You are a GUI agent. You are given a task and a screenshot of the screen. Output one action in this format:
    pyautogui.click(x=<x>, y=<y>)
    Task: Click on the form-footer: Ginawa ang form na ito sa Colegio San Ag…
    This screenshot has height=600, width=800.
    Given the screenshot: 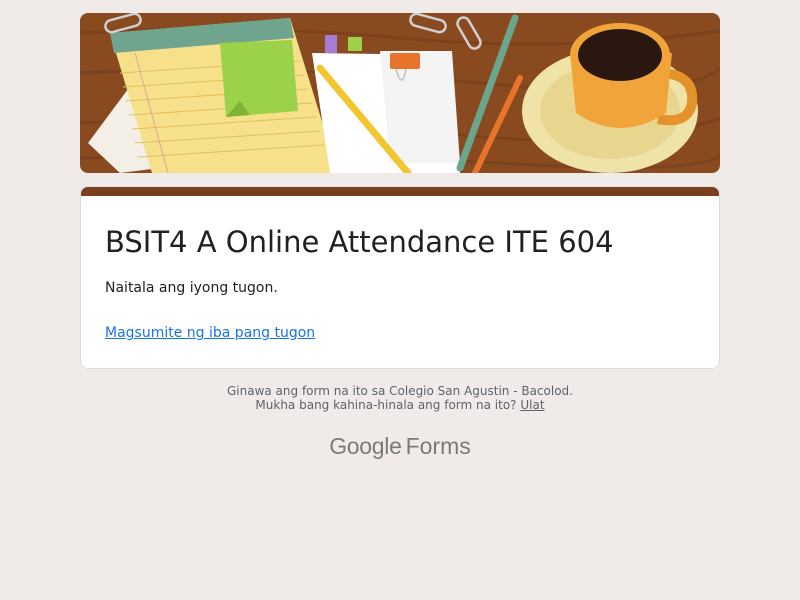 What is the action you would take?
    pyautogui.click(x=400, y=398)
    